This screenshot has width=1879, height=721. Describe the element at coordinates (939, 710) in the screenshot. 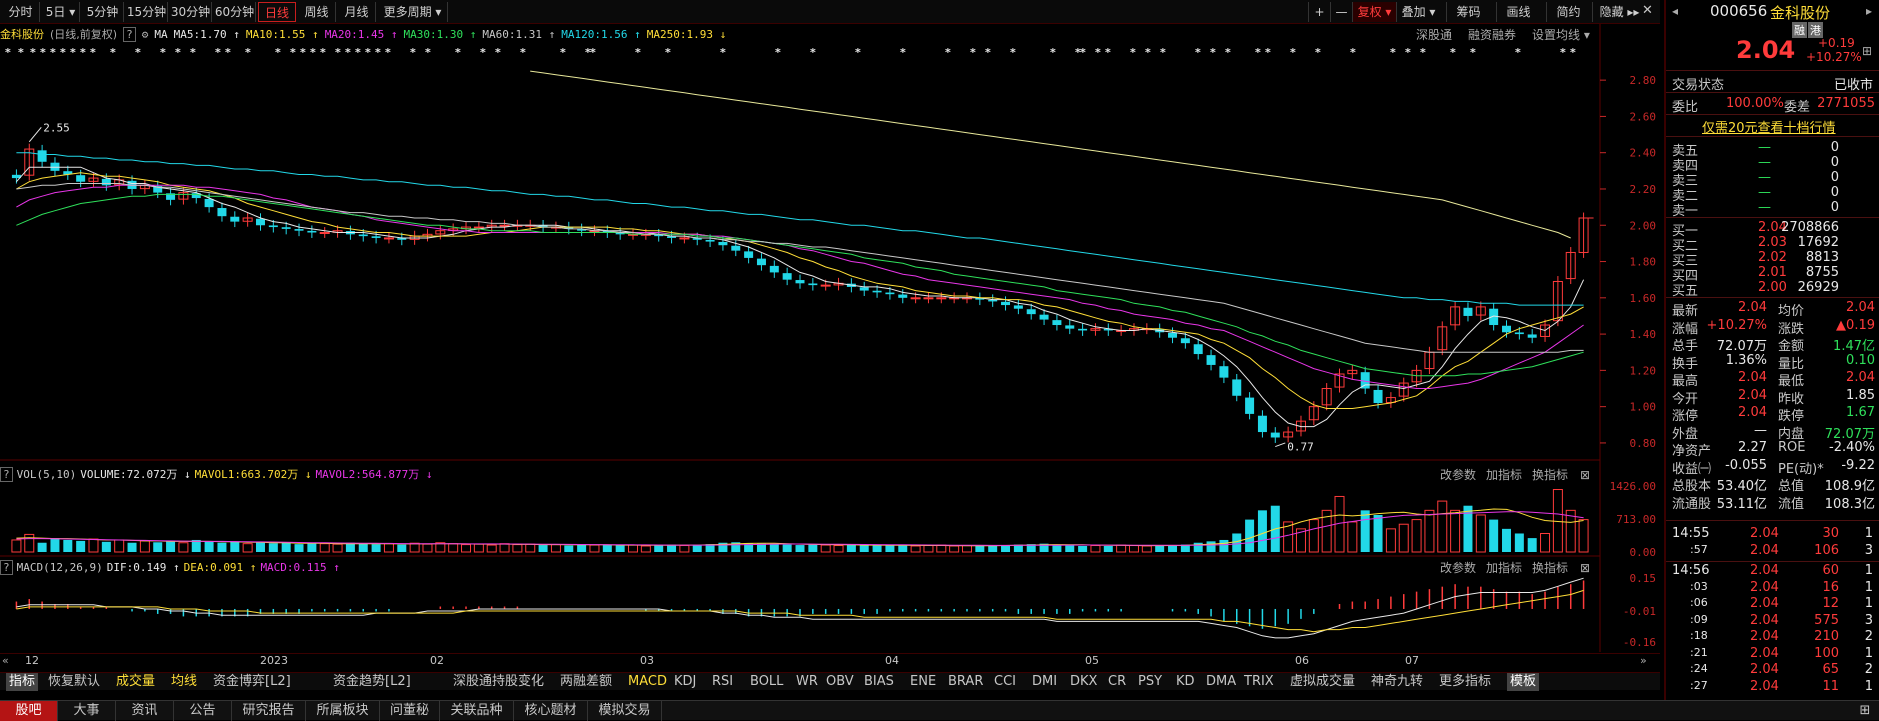

I see `bottom-tabs: 股吧 大事 资讯 公告 研究报告 所属板块 问董秘 关联品种 核心题材 模拟交易 ⊞` at that location.